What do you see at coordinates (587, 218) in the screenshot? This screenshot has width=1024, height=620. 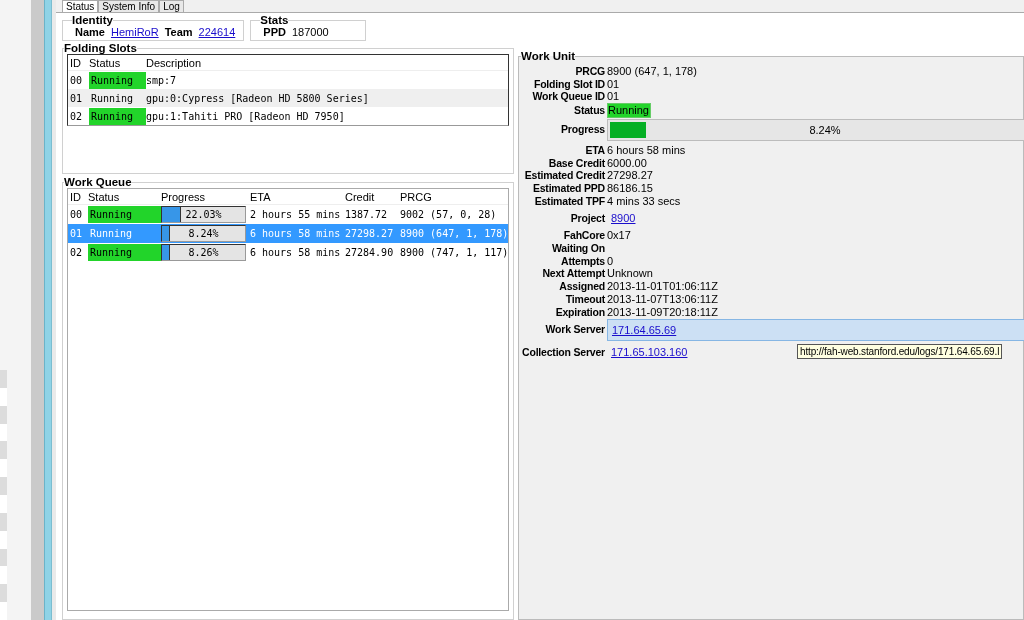 I see `field-label: Project` at bounding box center [587, 218].